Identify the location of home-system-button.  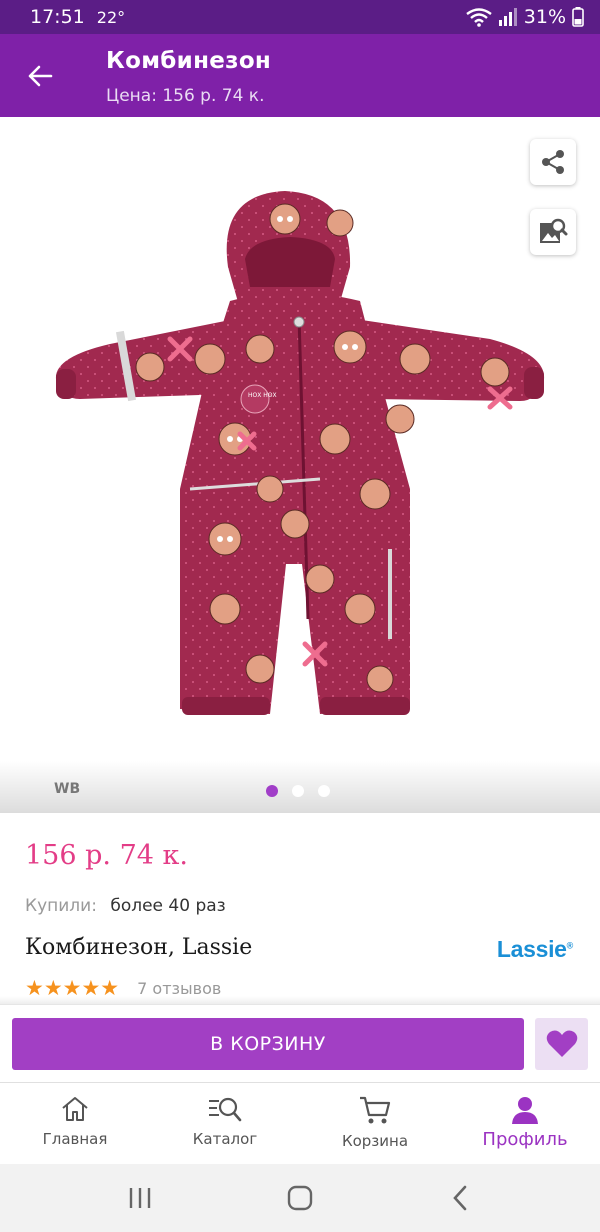
(300, 1198).